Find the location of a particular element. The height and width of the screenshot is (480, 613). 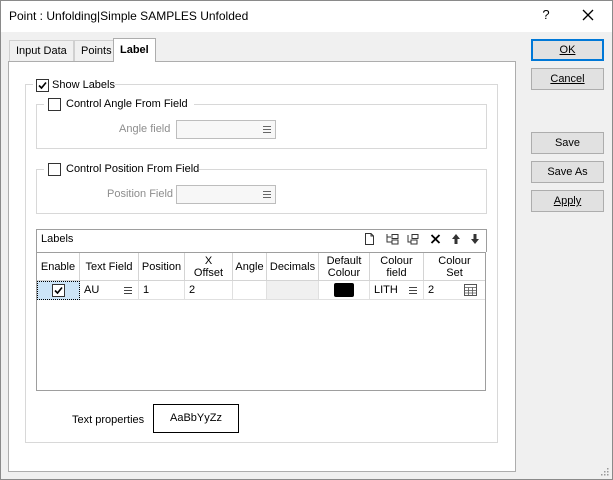

apply-button: Apply is located at coordinates (567, 201).